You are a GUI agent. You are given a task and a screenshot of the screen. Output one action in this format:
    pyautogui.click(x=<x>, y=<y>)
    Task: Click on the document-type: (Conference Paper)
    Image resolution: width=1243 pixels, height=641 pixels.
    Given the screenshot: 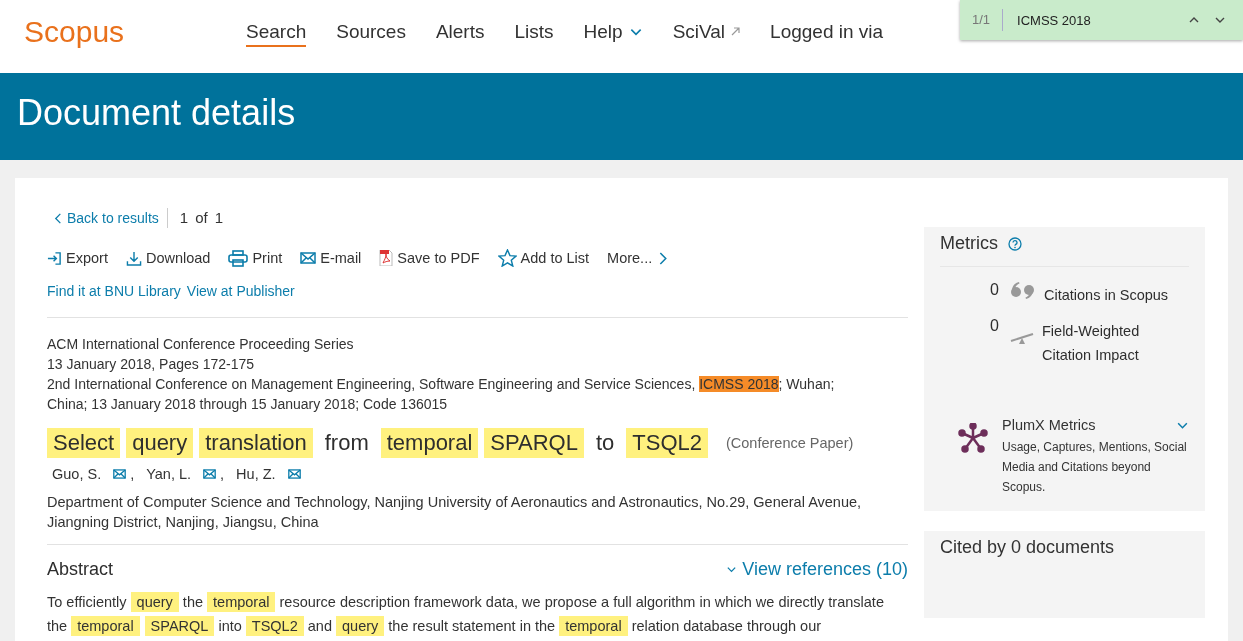 What is the action you would take?
    pyautogui.click(x=790, y=443)
    